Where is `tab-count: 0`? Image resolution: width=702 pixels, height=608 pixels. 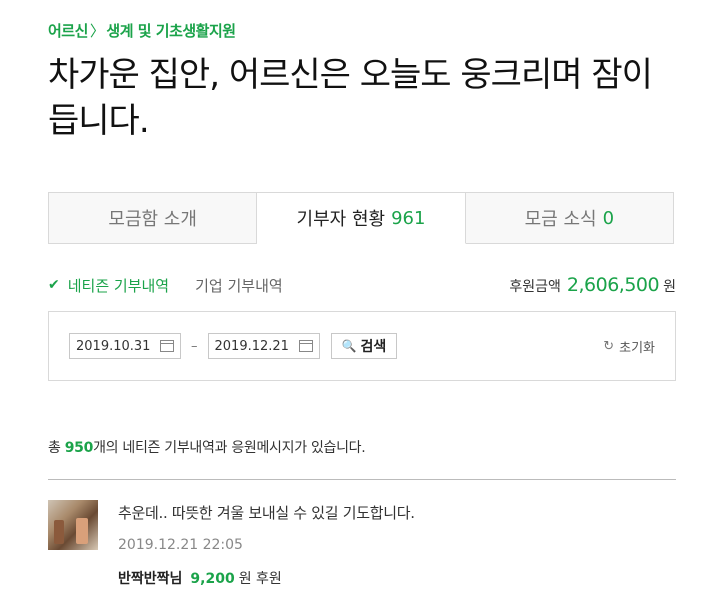 tab-count: 0 is located at coordinates (608, 218).